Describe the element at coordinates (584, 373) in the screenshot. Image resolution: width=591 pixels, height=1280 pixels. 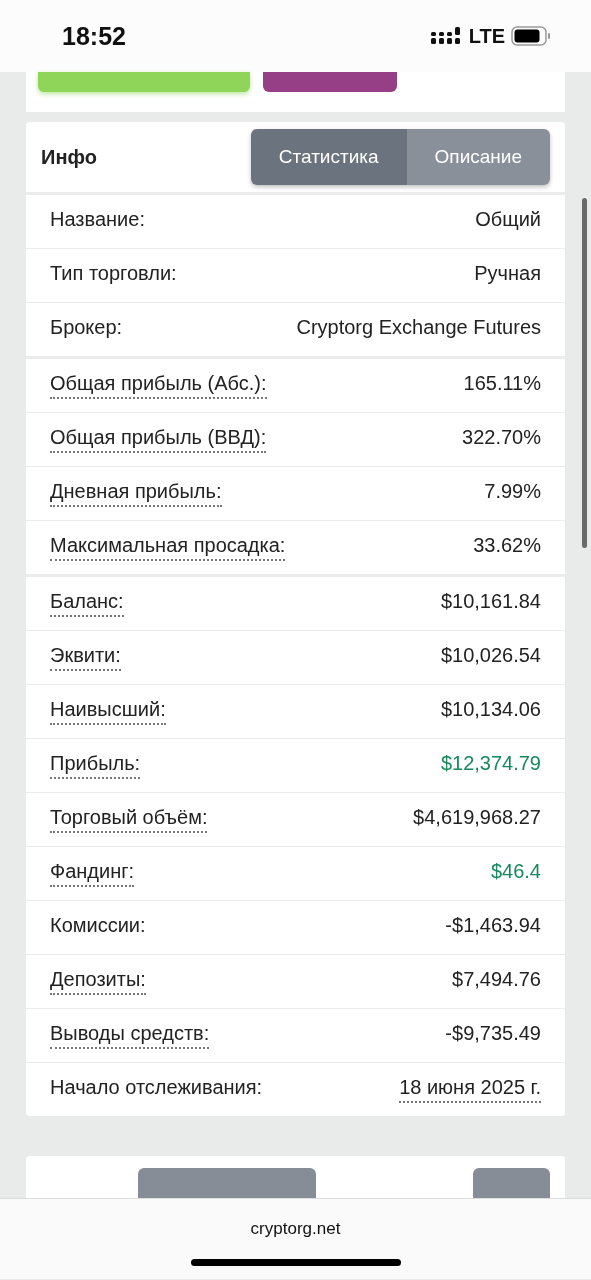
I see `scrollbar` at that location.